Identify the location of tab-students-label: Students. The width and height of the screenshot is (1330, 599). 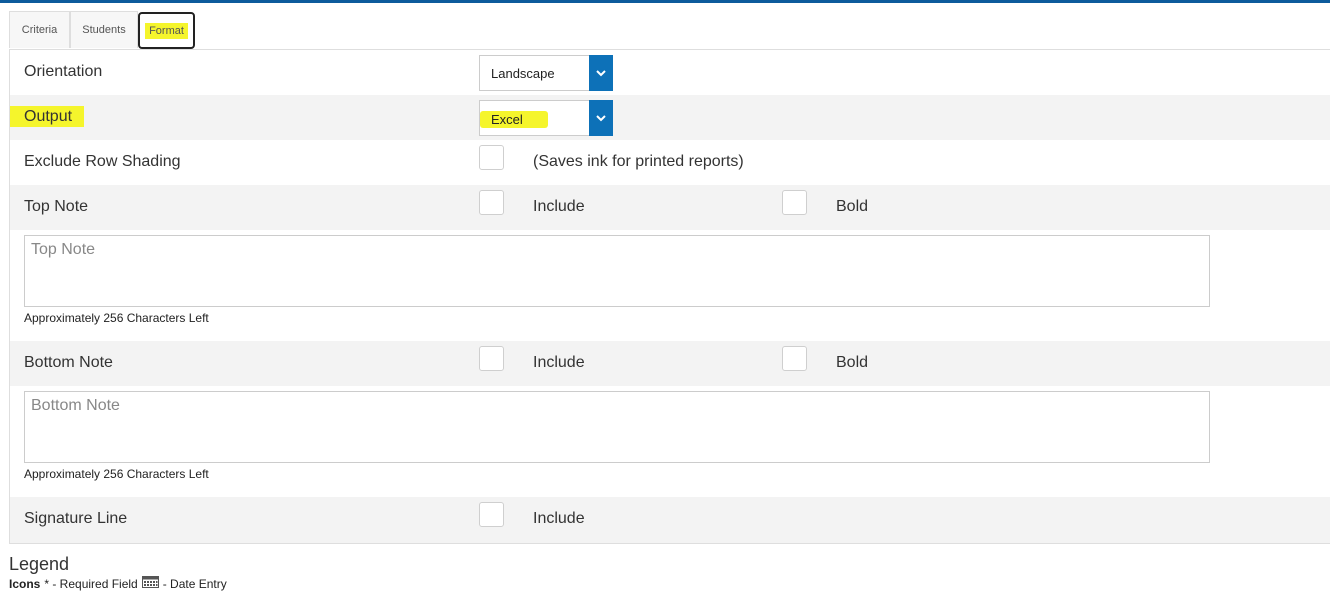
(104, 30).